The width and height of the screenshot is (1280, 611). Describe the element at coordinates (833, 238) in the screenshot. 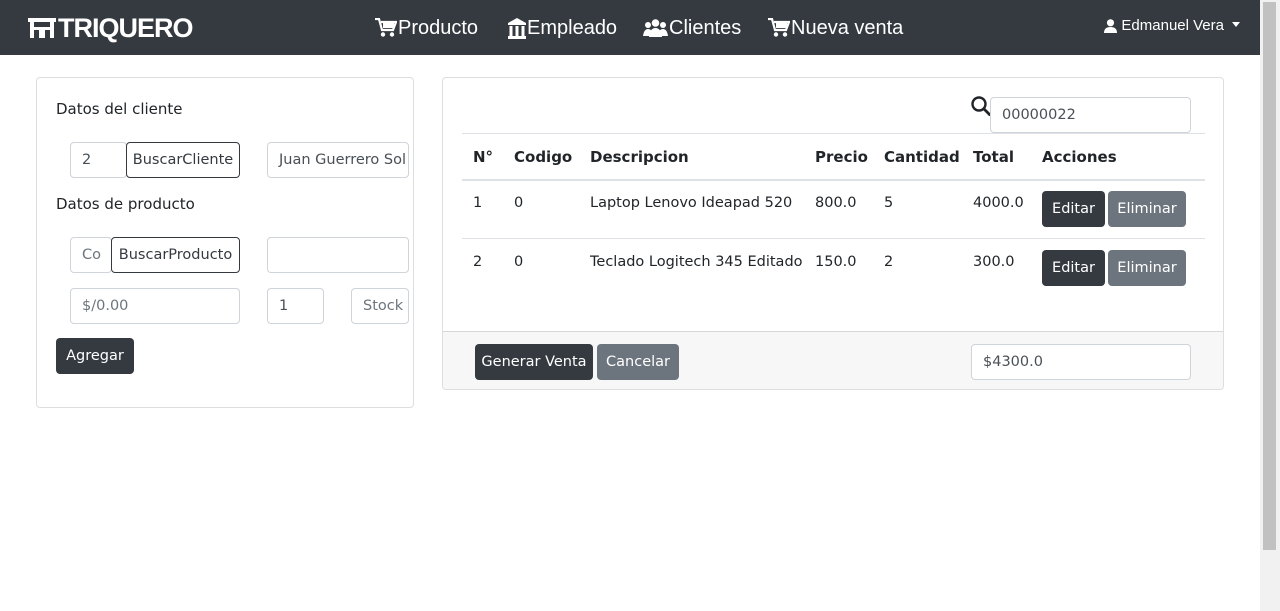

I see `row-divider` at that location.